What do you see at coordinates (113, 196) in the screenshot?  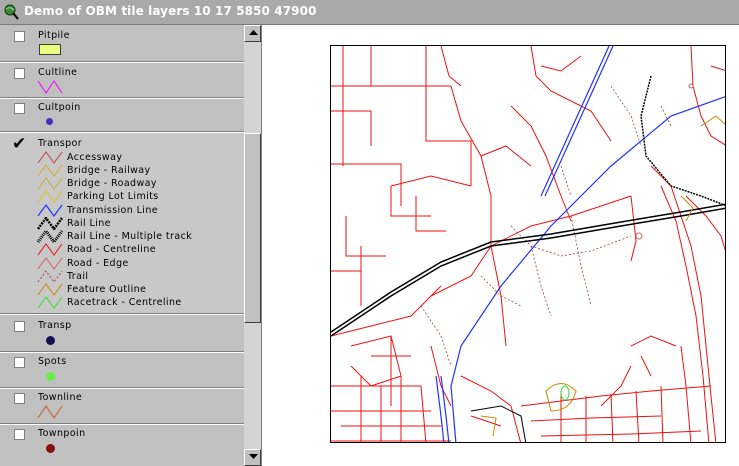 I see `class-label: Parking Lot Limits` at bounding box center [113, 196].